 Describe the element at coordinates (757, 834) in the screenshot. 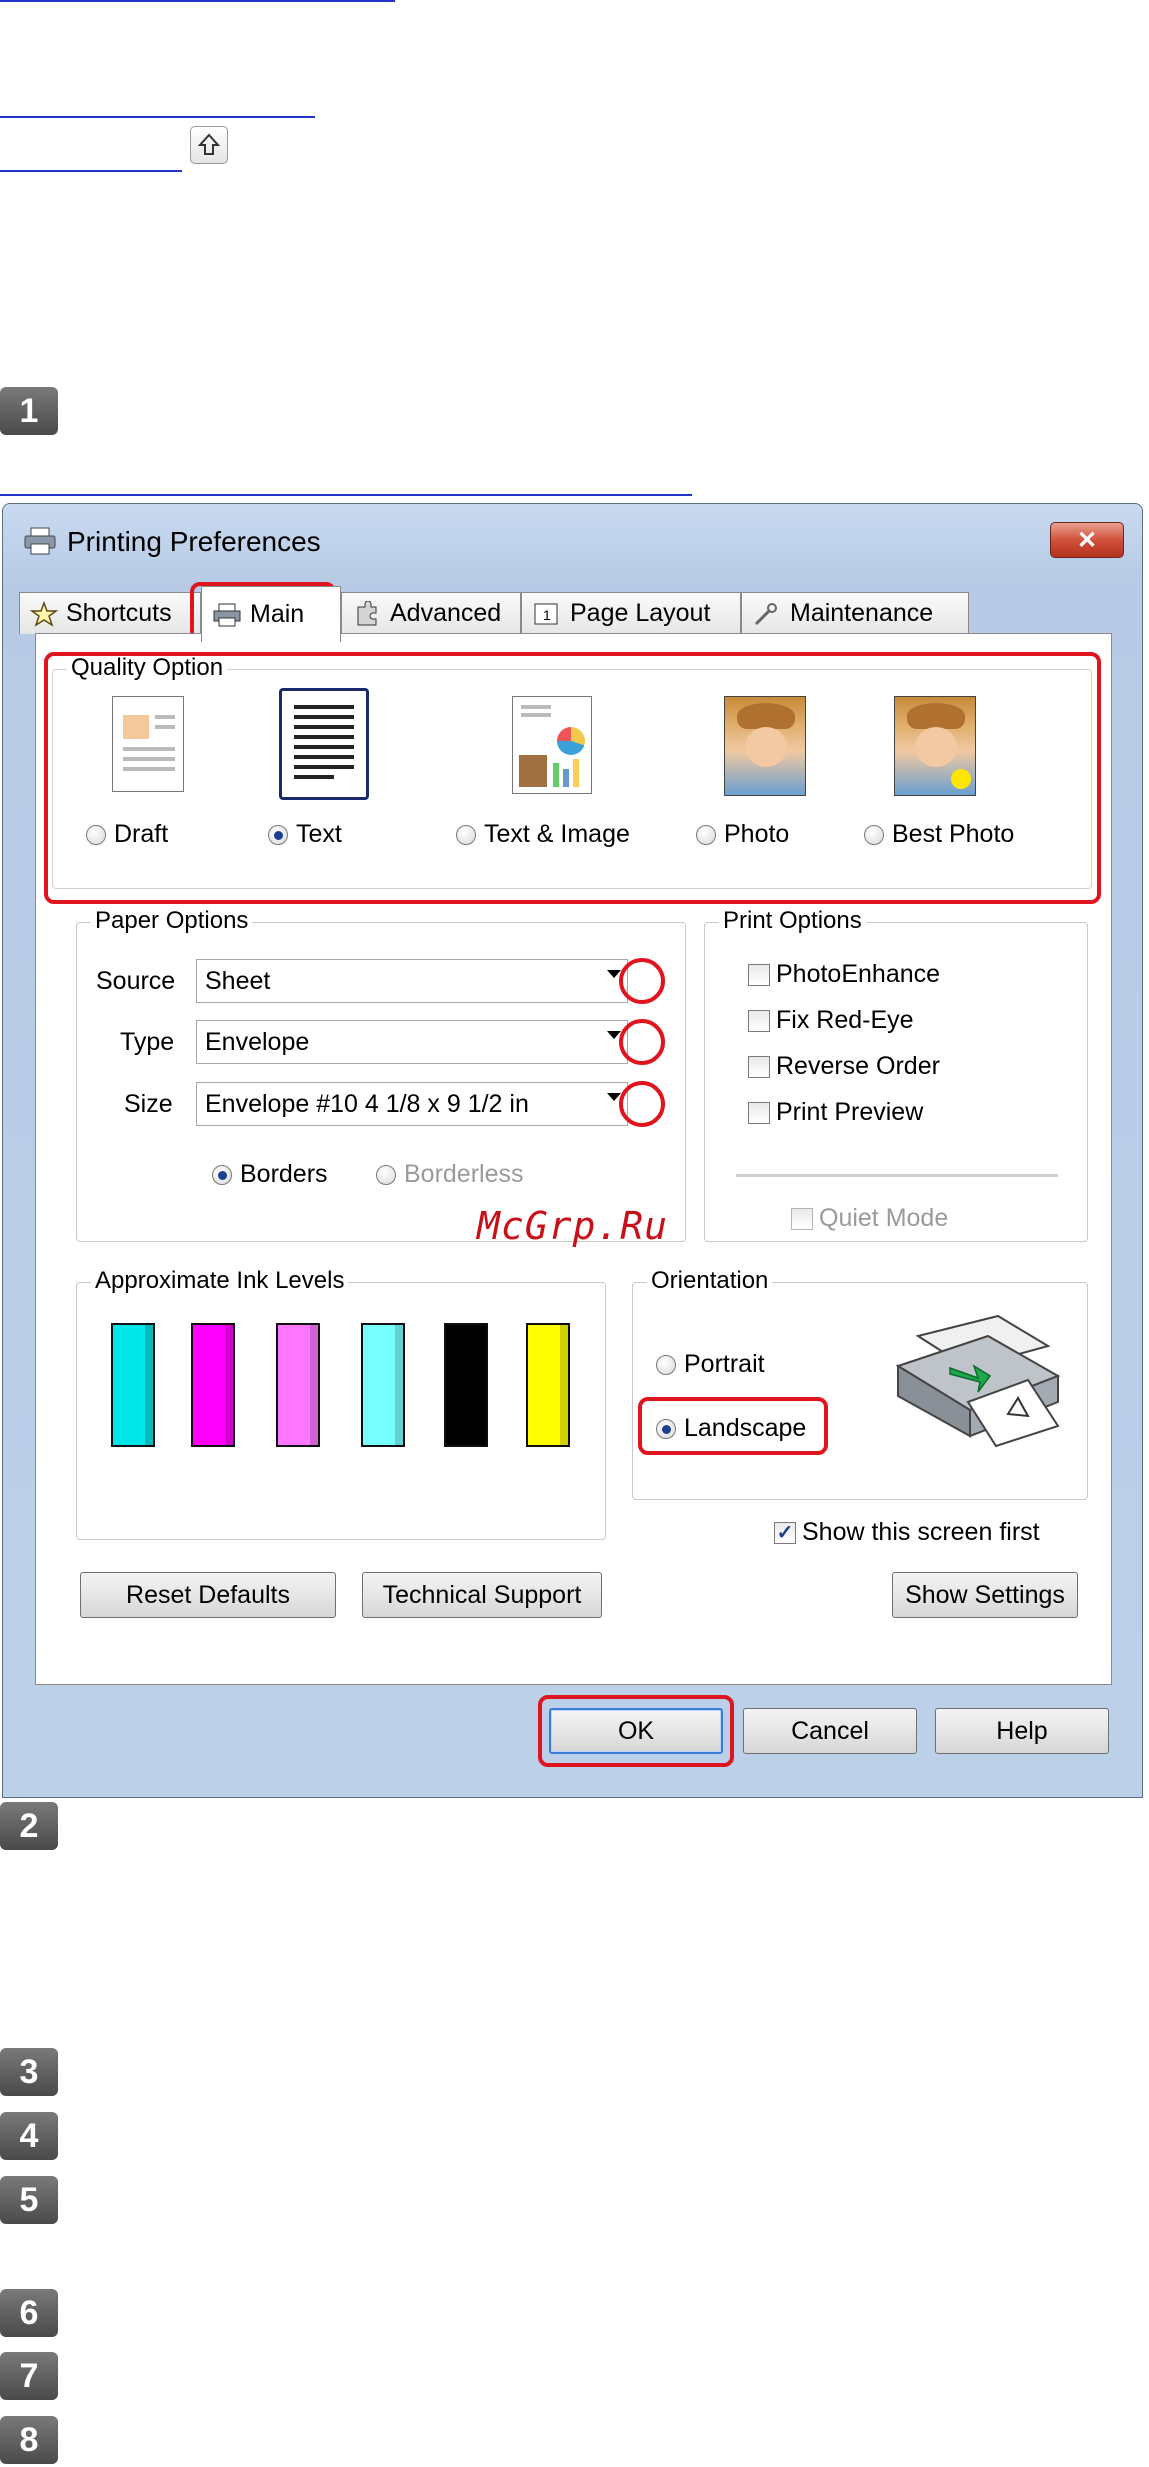

I see `radio-label: Photo` at that location.